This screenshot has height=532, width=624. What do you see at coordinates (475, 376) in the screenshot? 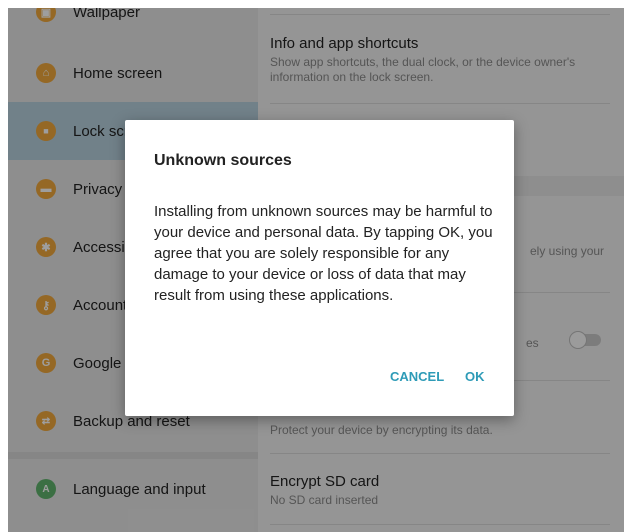
I see `ok-button: OK` at bounding box center [475, 376].